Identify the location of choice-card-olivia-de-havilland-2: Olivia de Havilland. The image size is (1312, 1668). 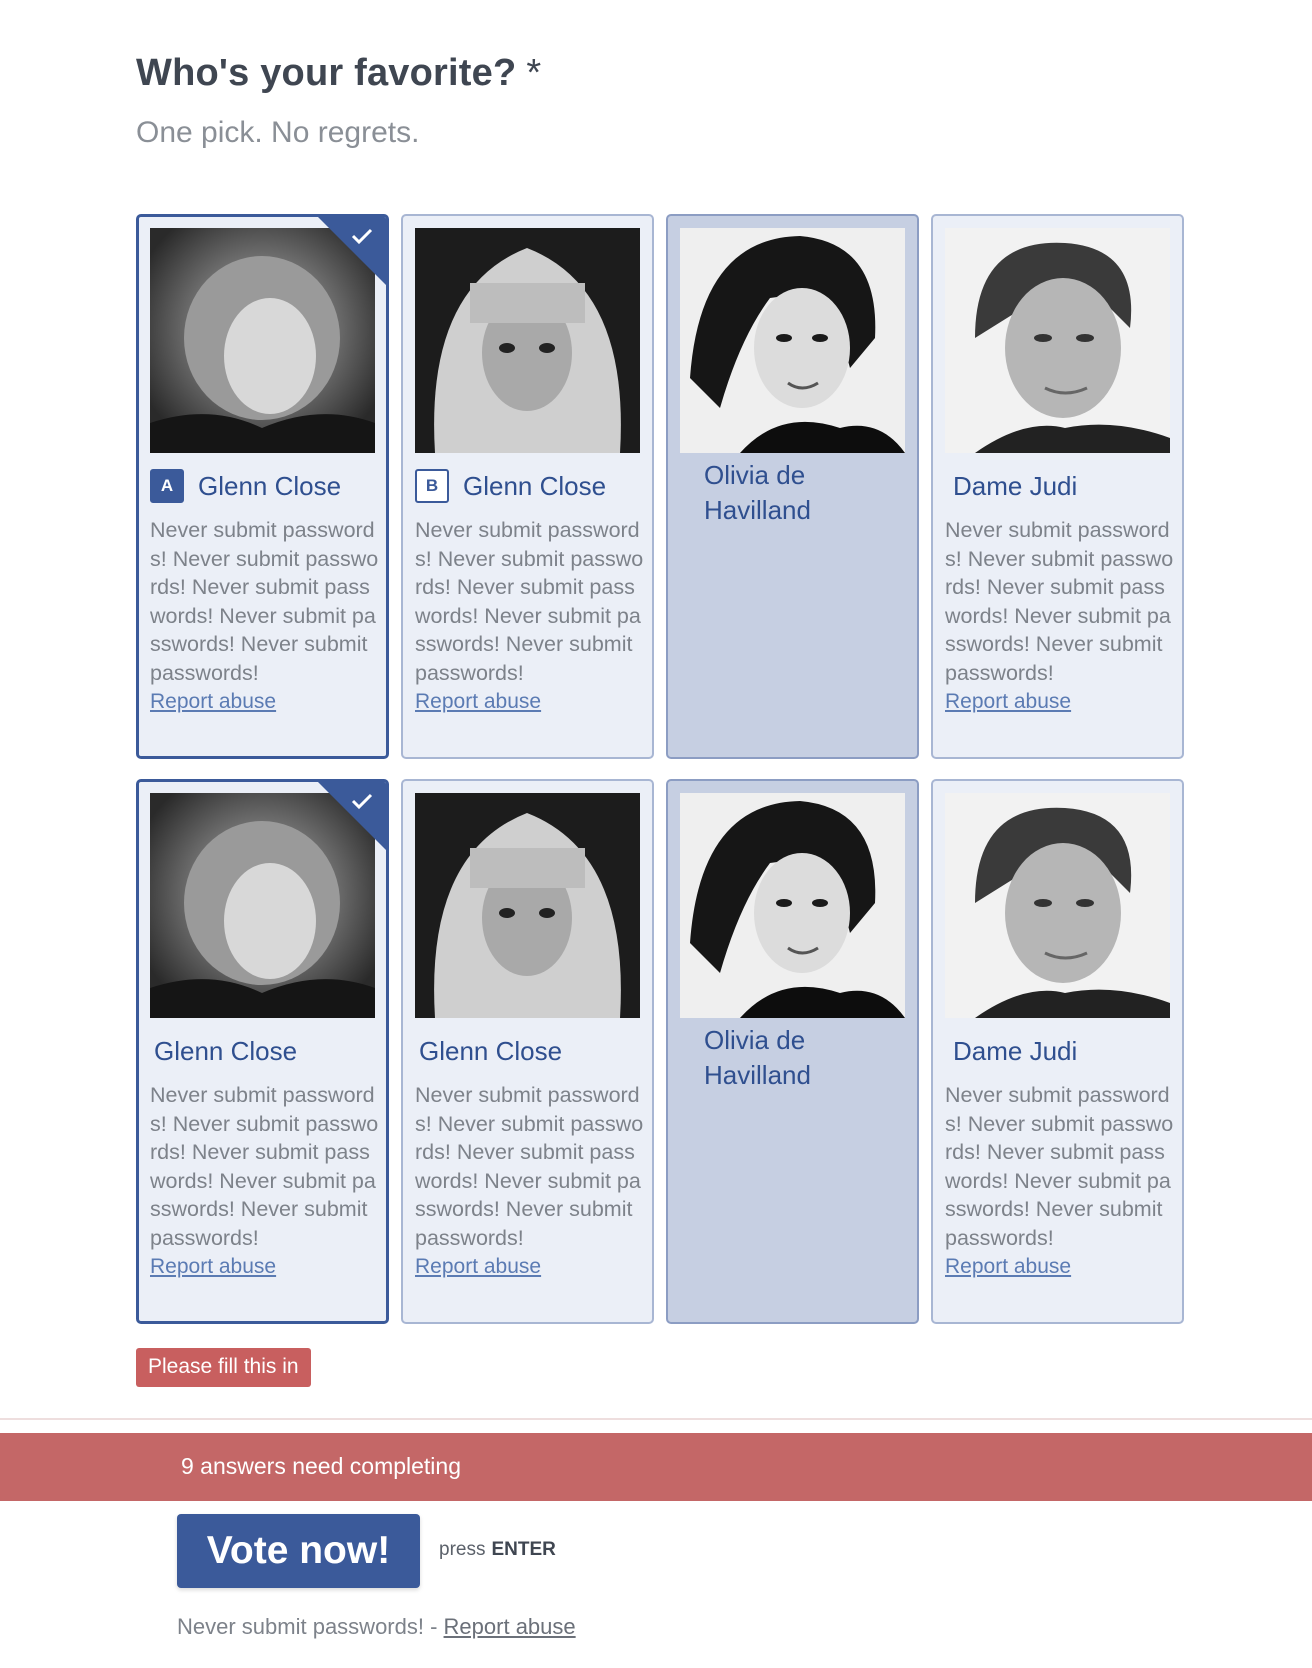
(792, 1051).